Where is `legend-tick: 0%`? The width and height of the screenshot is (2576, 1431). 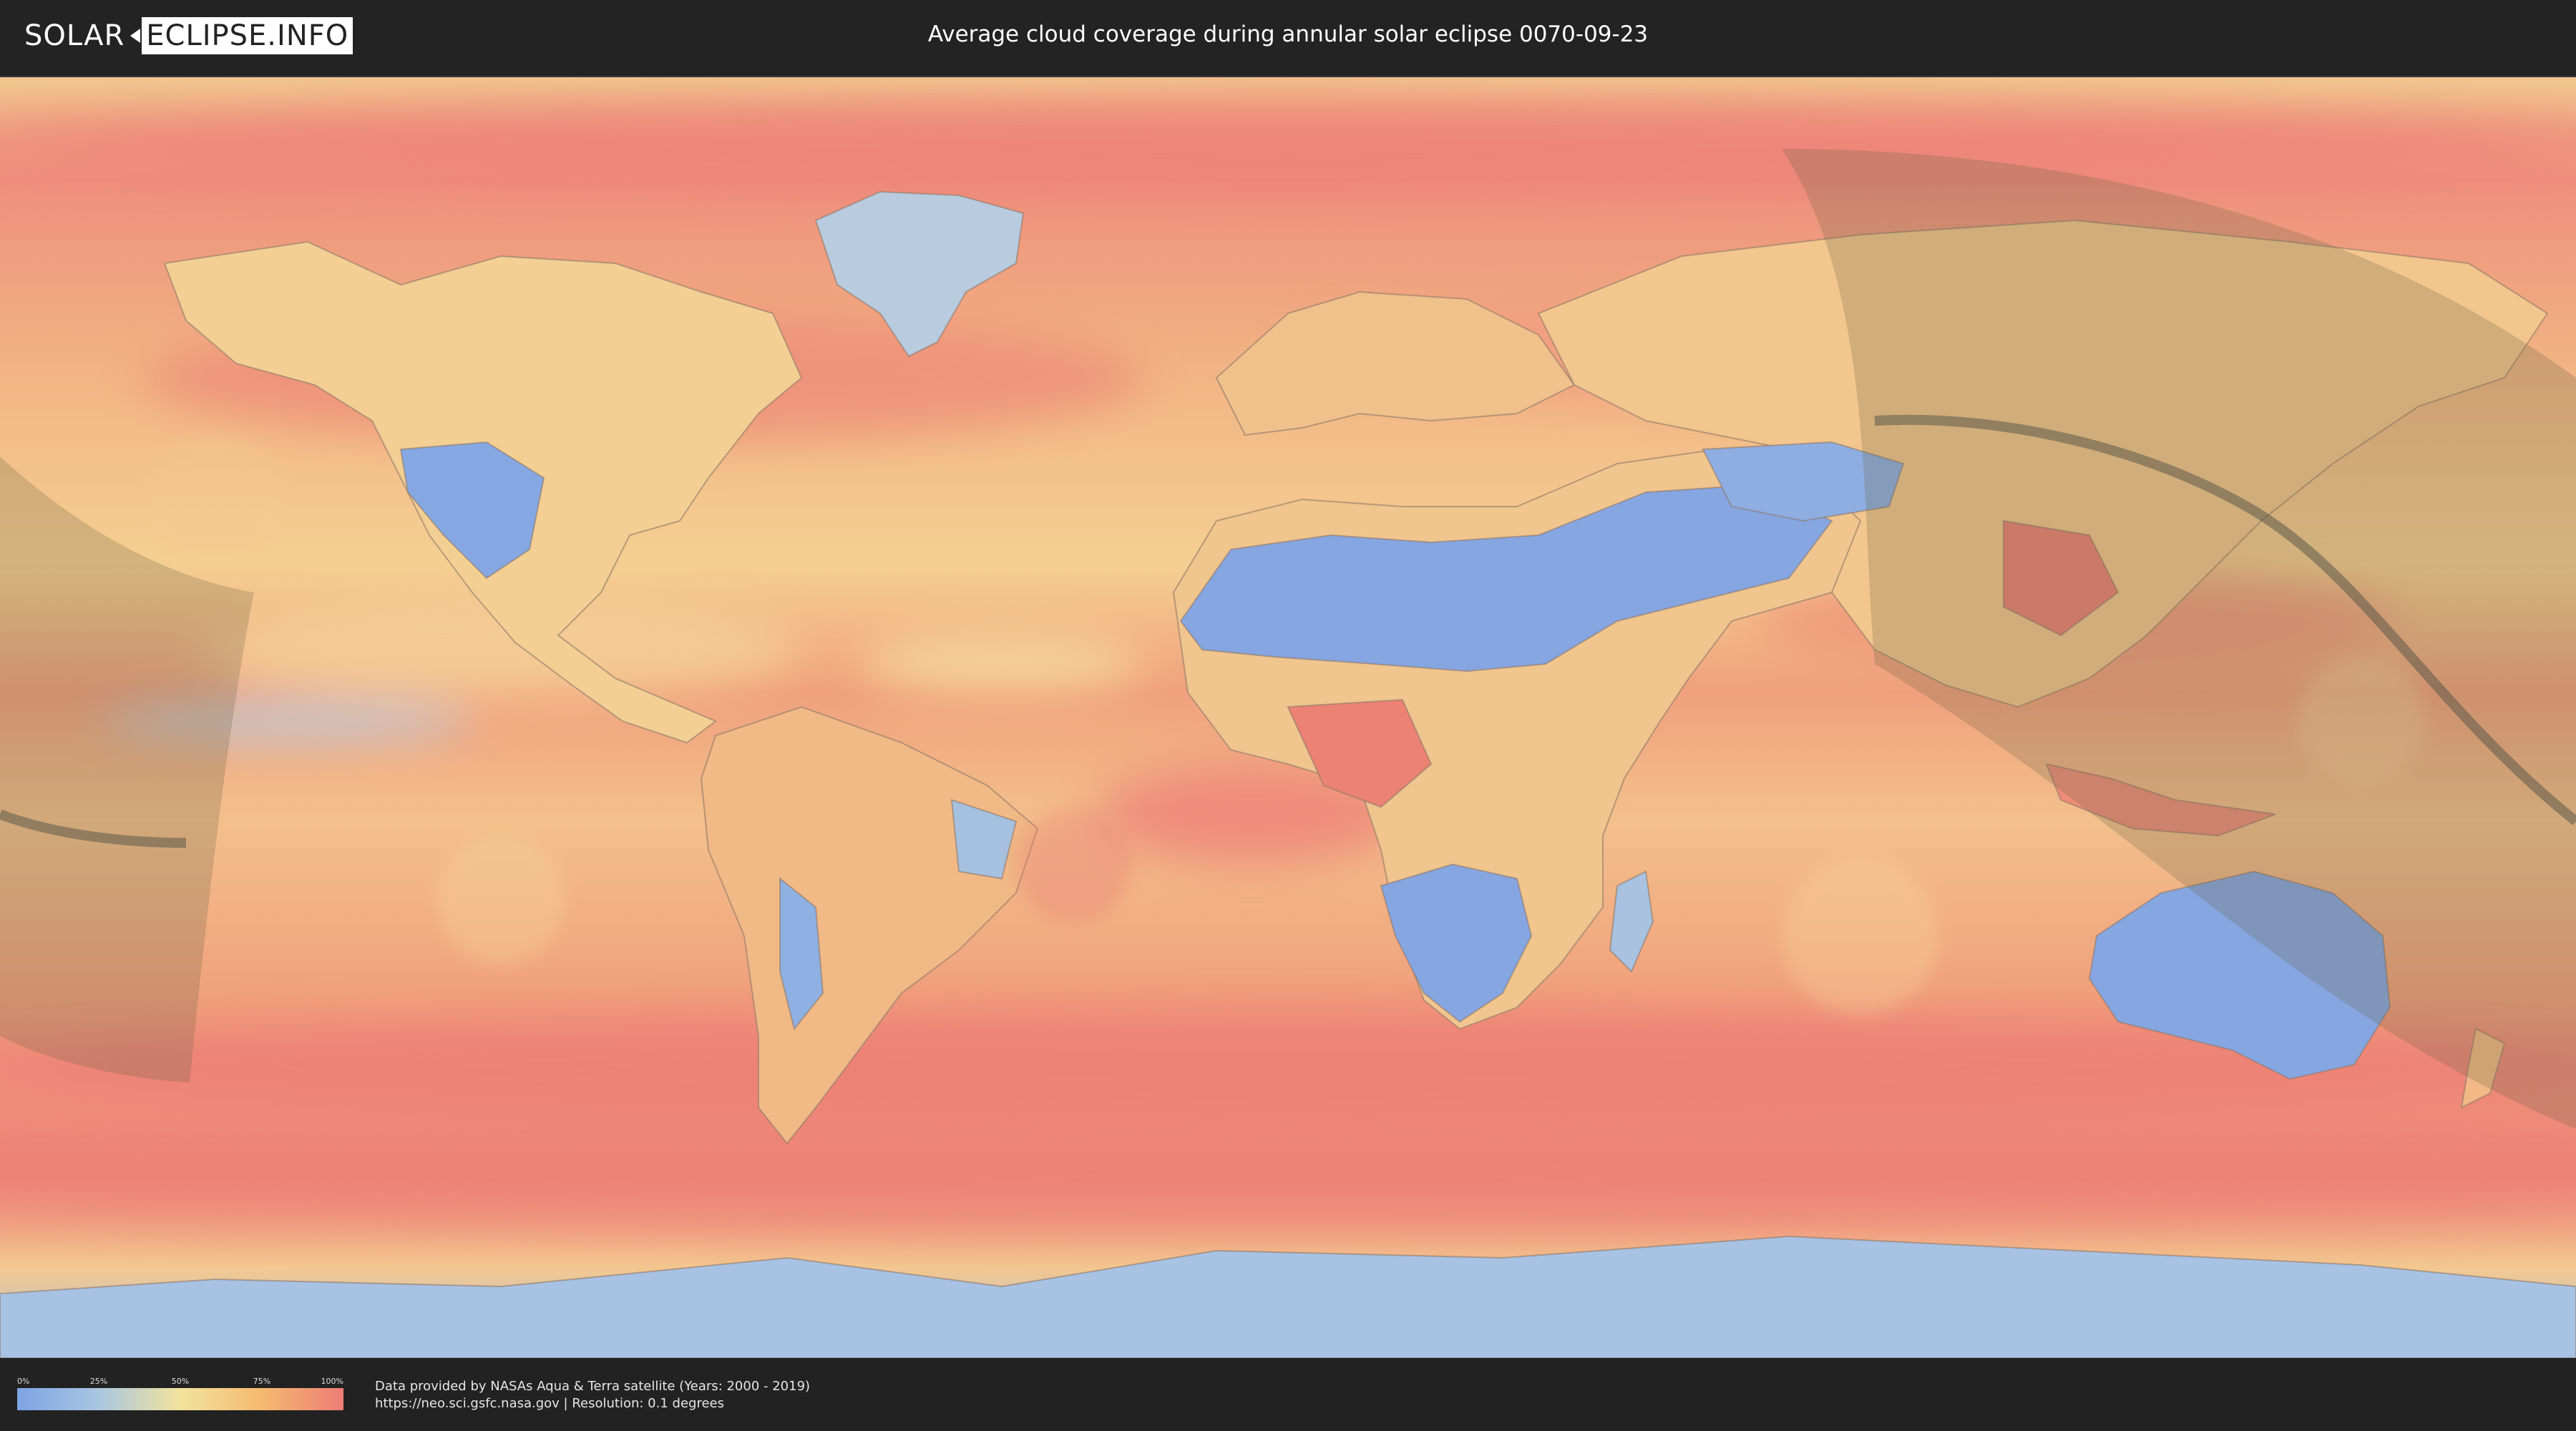
legend-tick: 0% is located at coordinates (23, 1382).